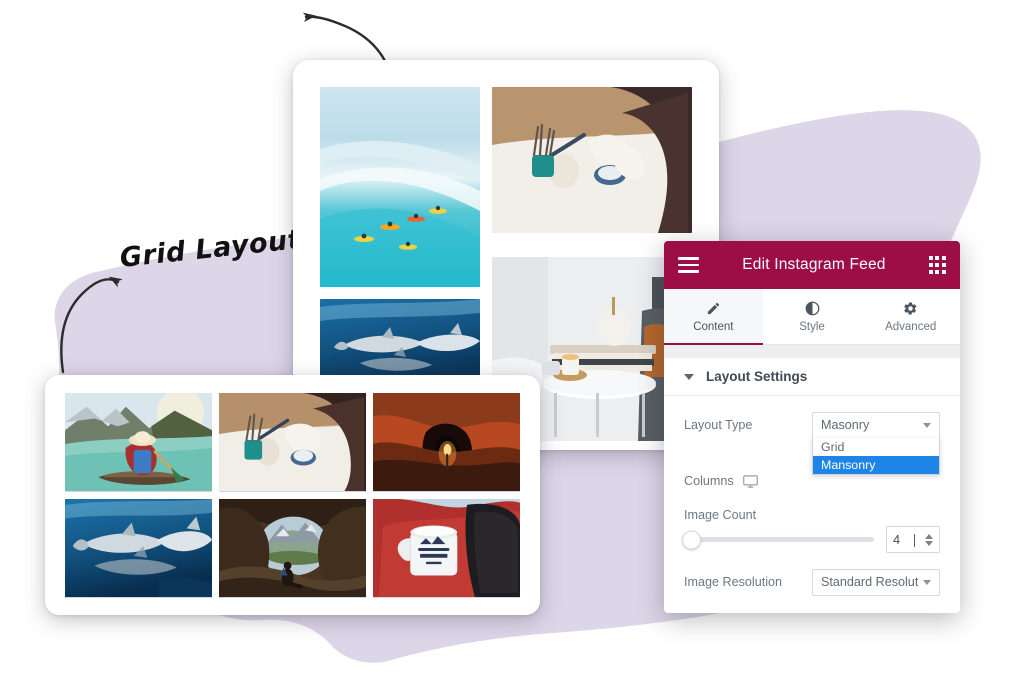 This screenshot has width=1024, height=694. What do you see at coordinates (929, 543) in the screenshot?
I see `stepper-down-icon` at bounding box center [929, 543].